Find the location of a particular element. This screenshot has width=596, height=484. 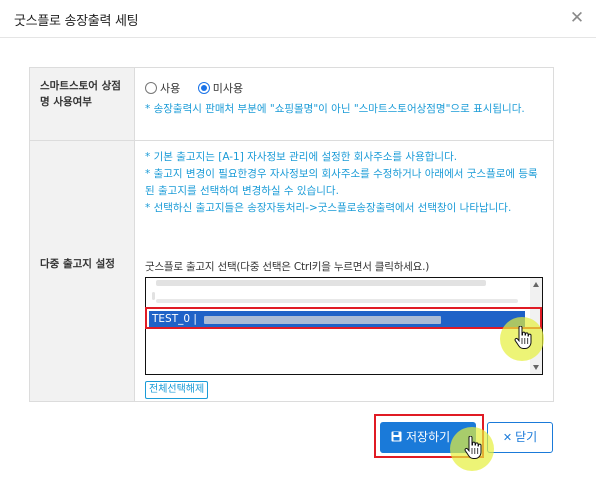

radio-use is located at coordinates (151, 88).